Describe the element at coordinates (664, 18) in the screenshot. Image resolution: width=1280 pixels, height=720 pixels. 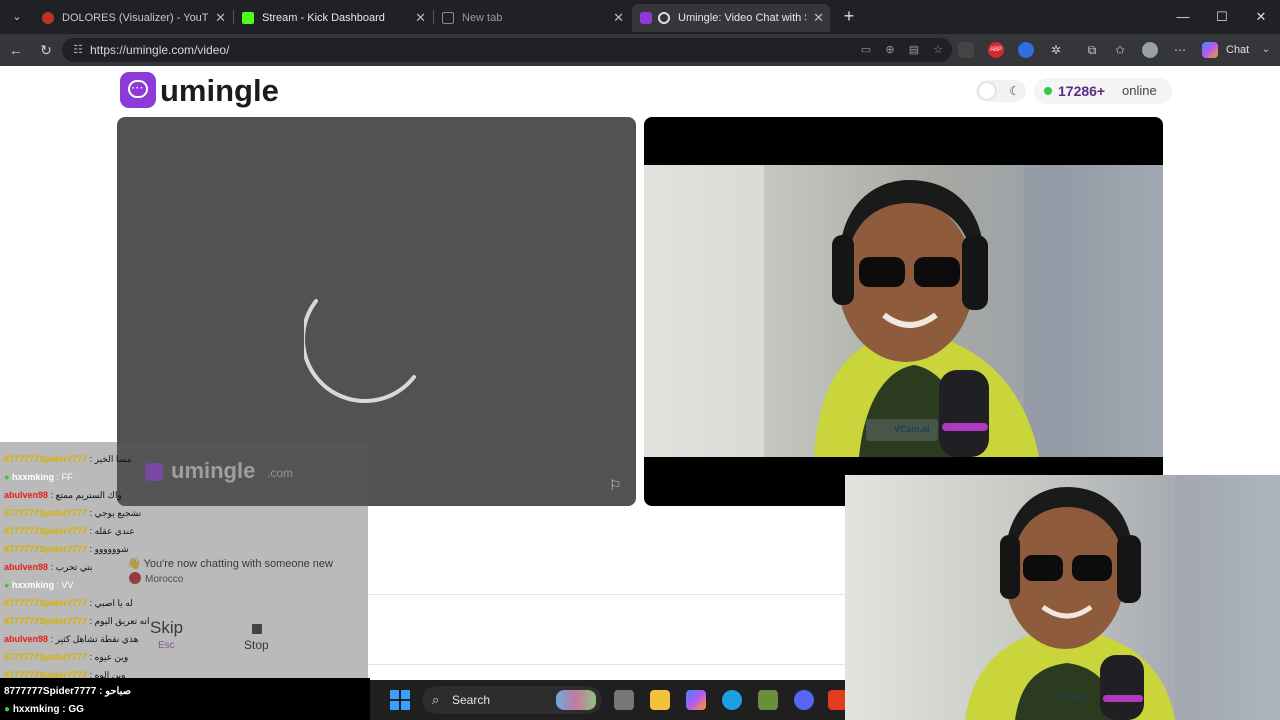
I see `recording-indicator-icon` at that location.